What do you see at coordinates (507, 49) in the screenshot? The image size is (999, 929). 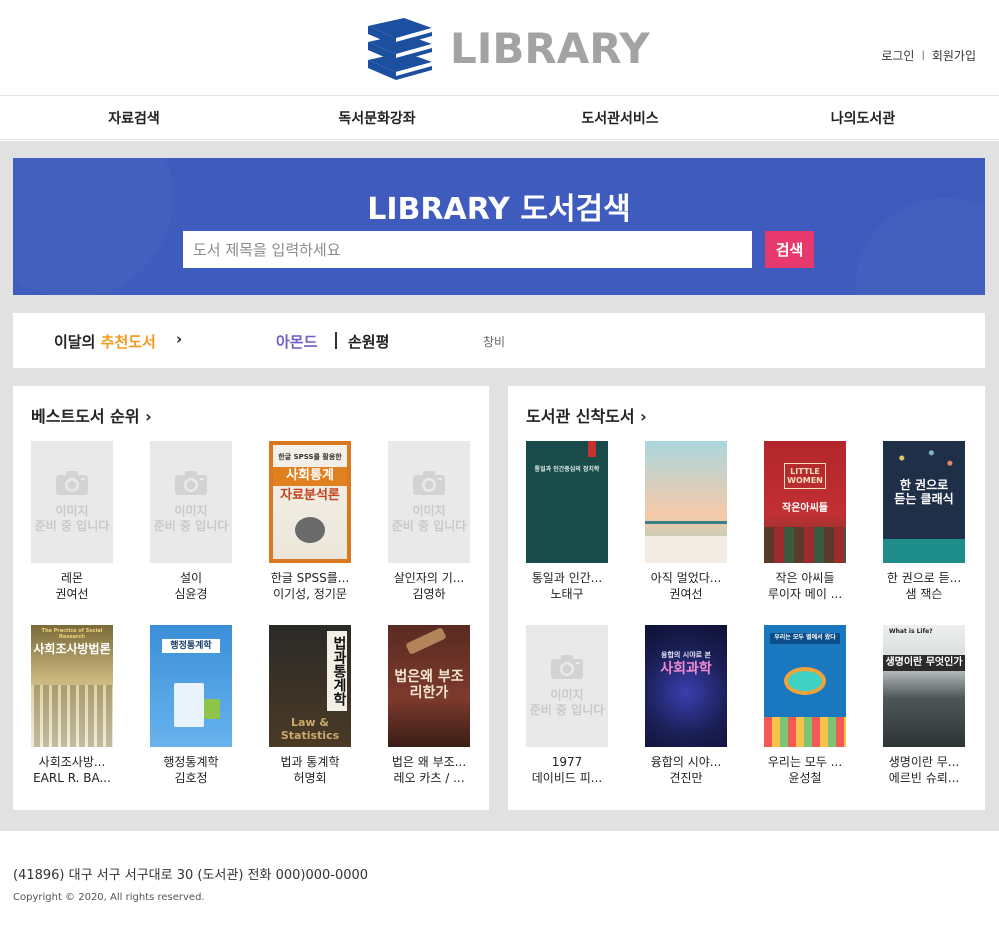 I see `site-logo: LIBRARY` at bounding box center [507, 49].